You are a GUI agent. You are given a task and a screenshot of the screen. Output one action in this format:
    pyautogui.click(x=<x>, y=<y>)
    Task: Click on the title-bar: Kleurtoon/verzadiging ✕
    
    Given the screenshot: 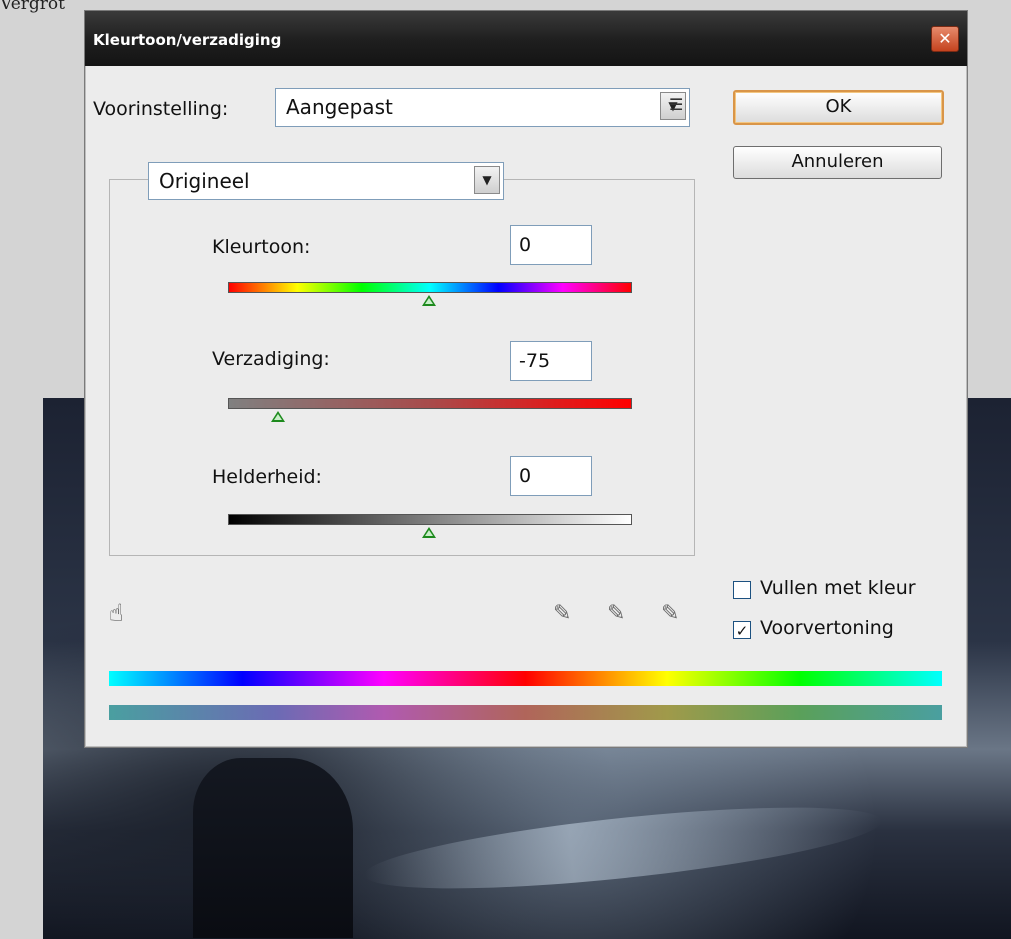 What is the action you would take?
    pyautogui.click(x=526, y=38)
    